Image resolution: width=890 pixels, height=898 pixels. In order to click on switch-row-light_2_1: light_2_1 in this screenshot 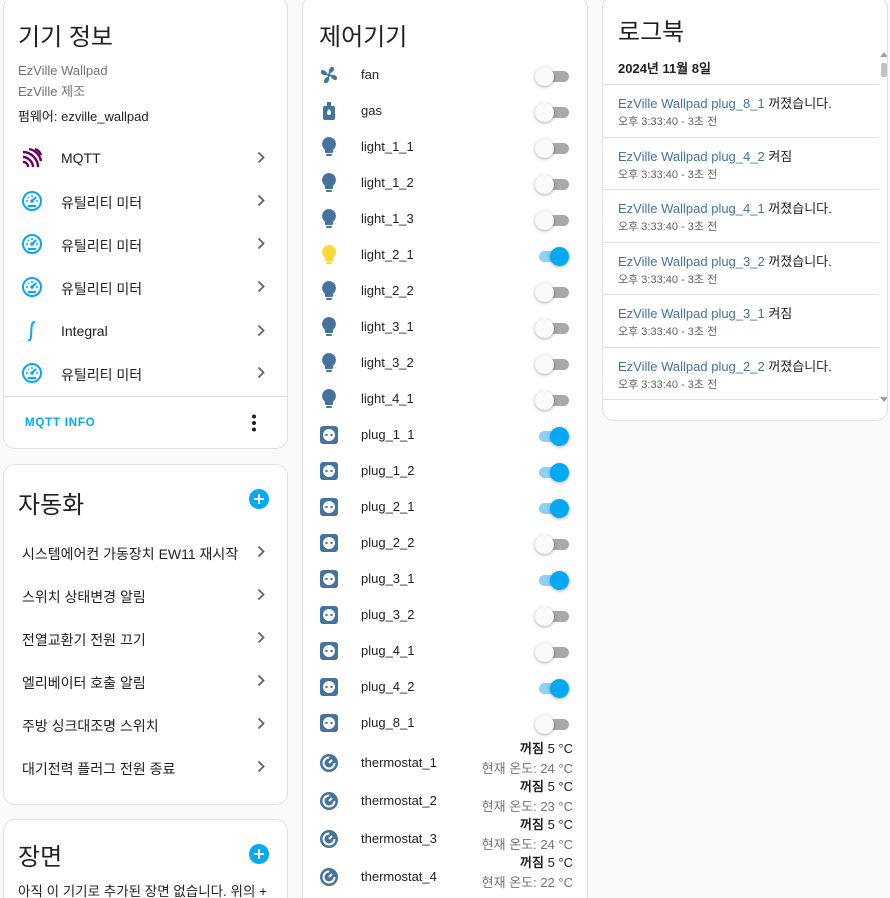, I will do `click(445, 255)`.